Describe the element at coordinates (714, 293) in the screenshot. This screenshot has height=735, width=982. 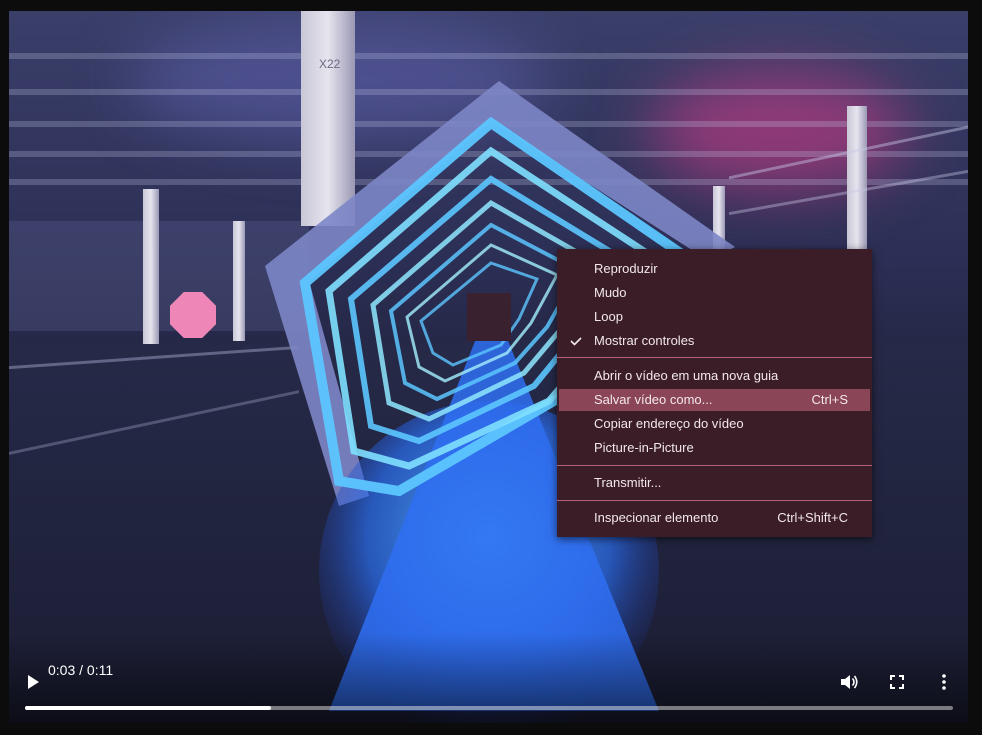
I see `menu-item-mudo: Mudo` at that location.